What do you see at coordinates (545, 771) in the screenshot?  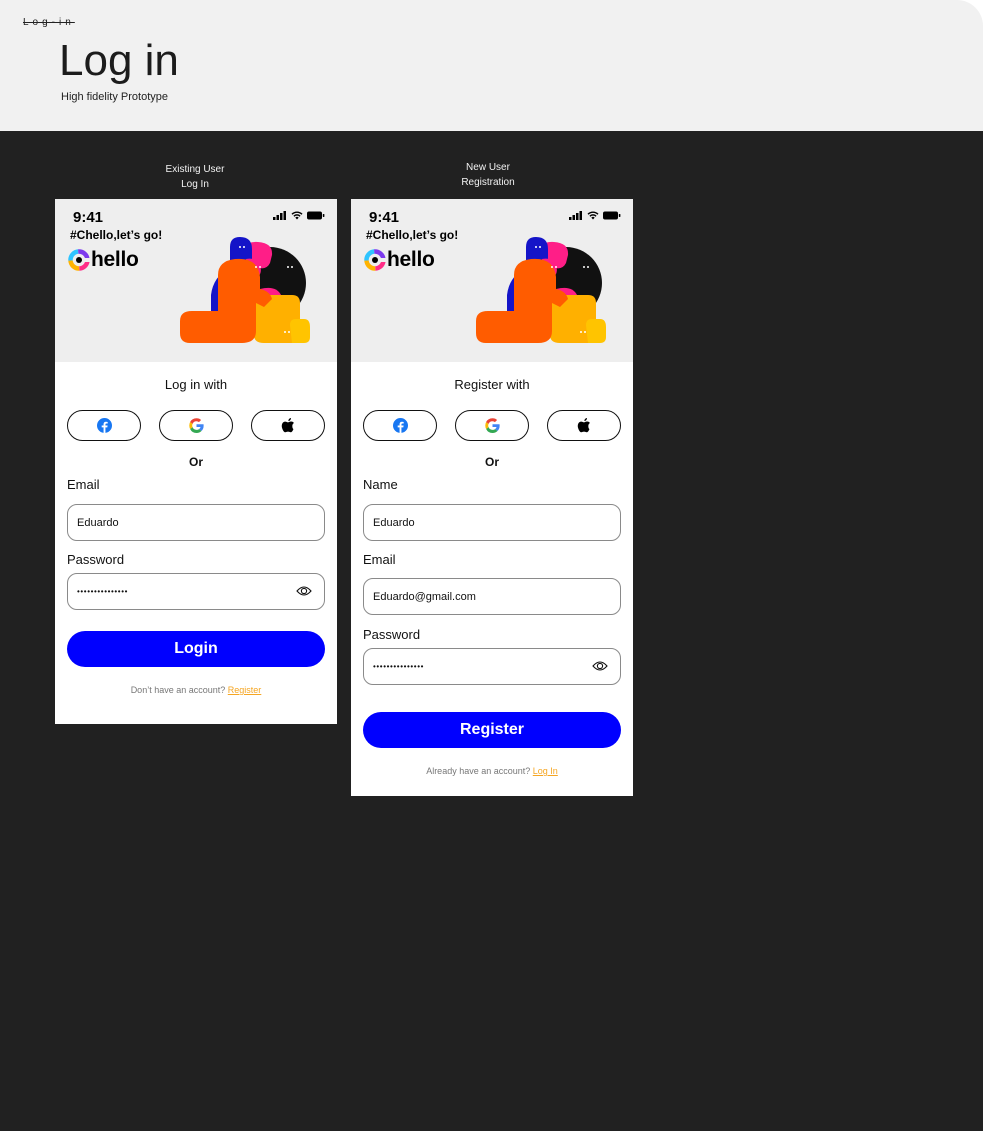 I see `login-link: Log In` at bounding box center [545, 771].